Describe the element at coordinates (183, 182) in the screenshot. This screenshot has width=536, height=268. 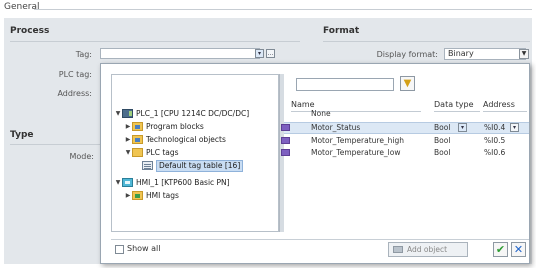
I see `tree-item-label: HMI_1 [KTP600 Basic PN]` at that location.